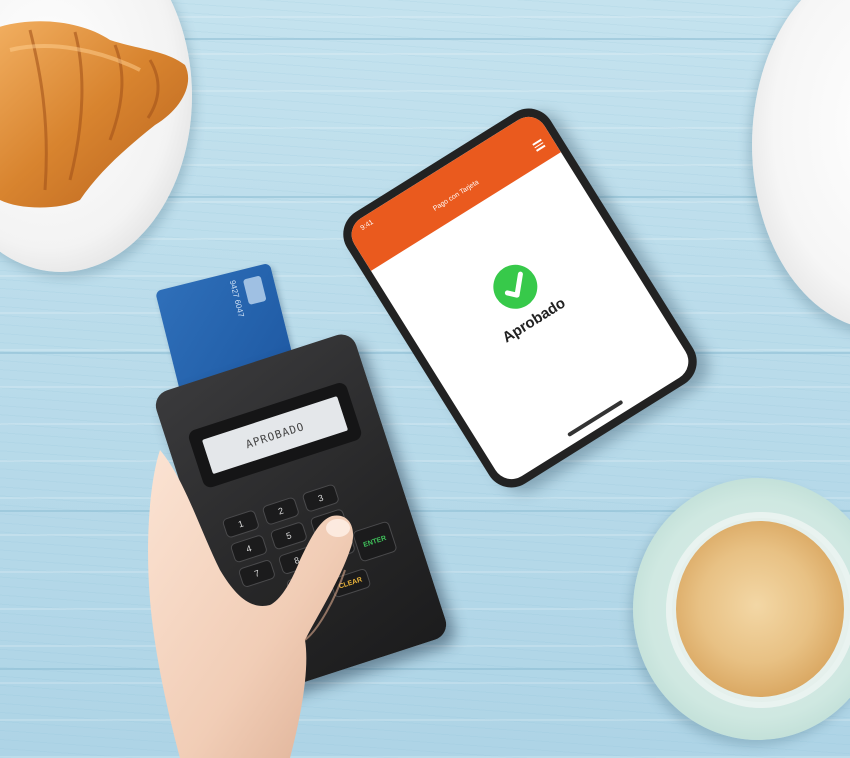  What do you see at coordinates (254, 290) in the screenshot?
I see `card-chip-icon` at bounding box center [254, 290].